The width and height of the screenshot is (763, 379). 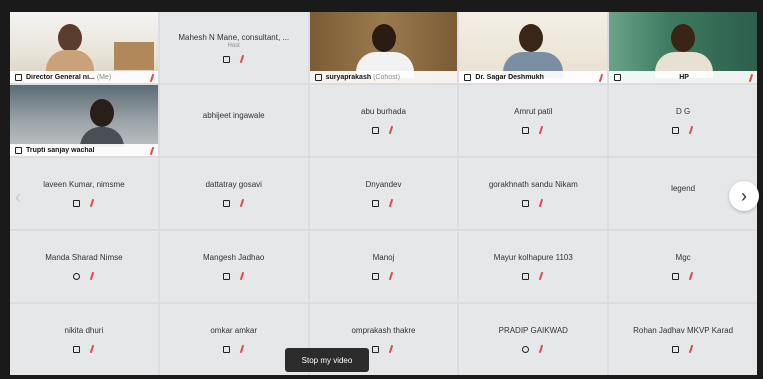 I want to click on video-name-label: Trupti sanjay wachal, so click(x=84, y=150).